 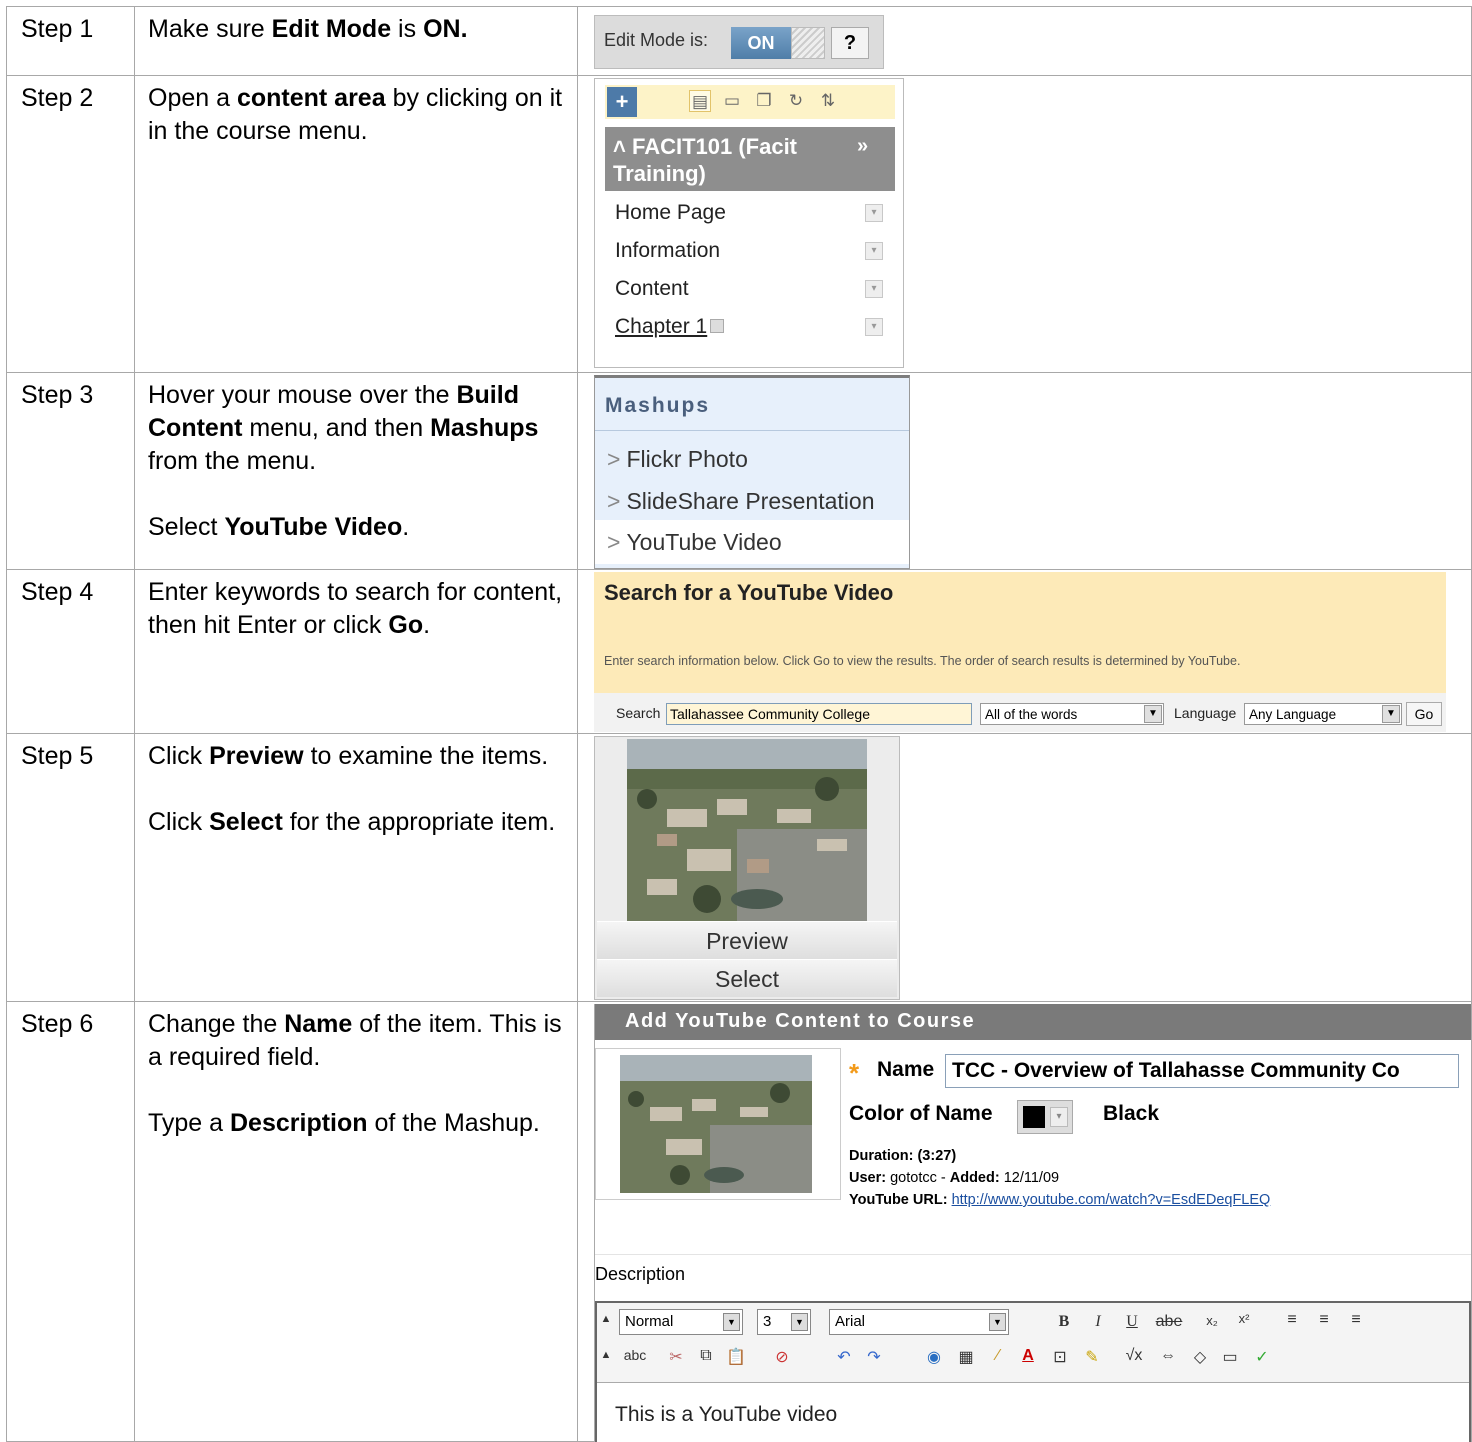 I want to click on menu-item-flickr-photo: > Flickr Photo, so click(x=677, y=459).